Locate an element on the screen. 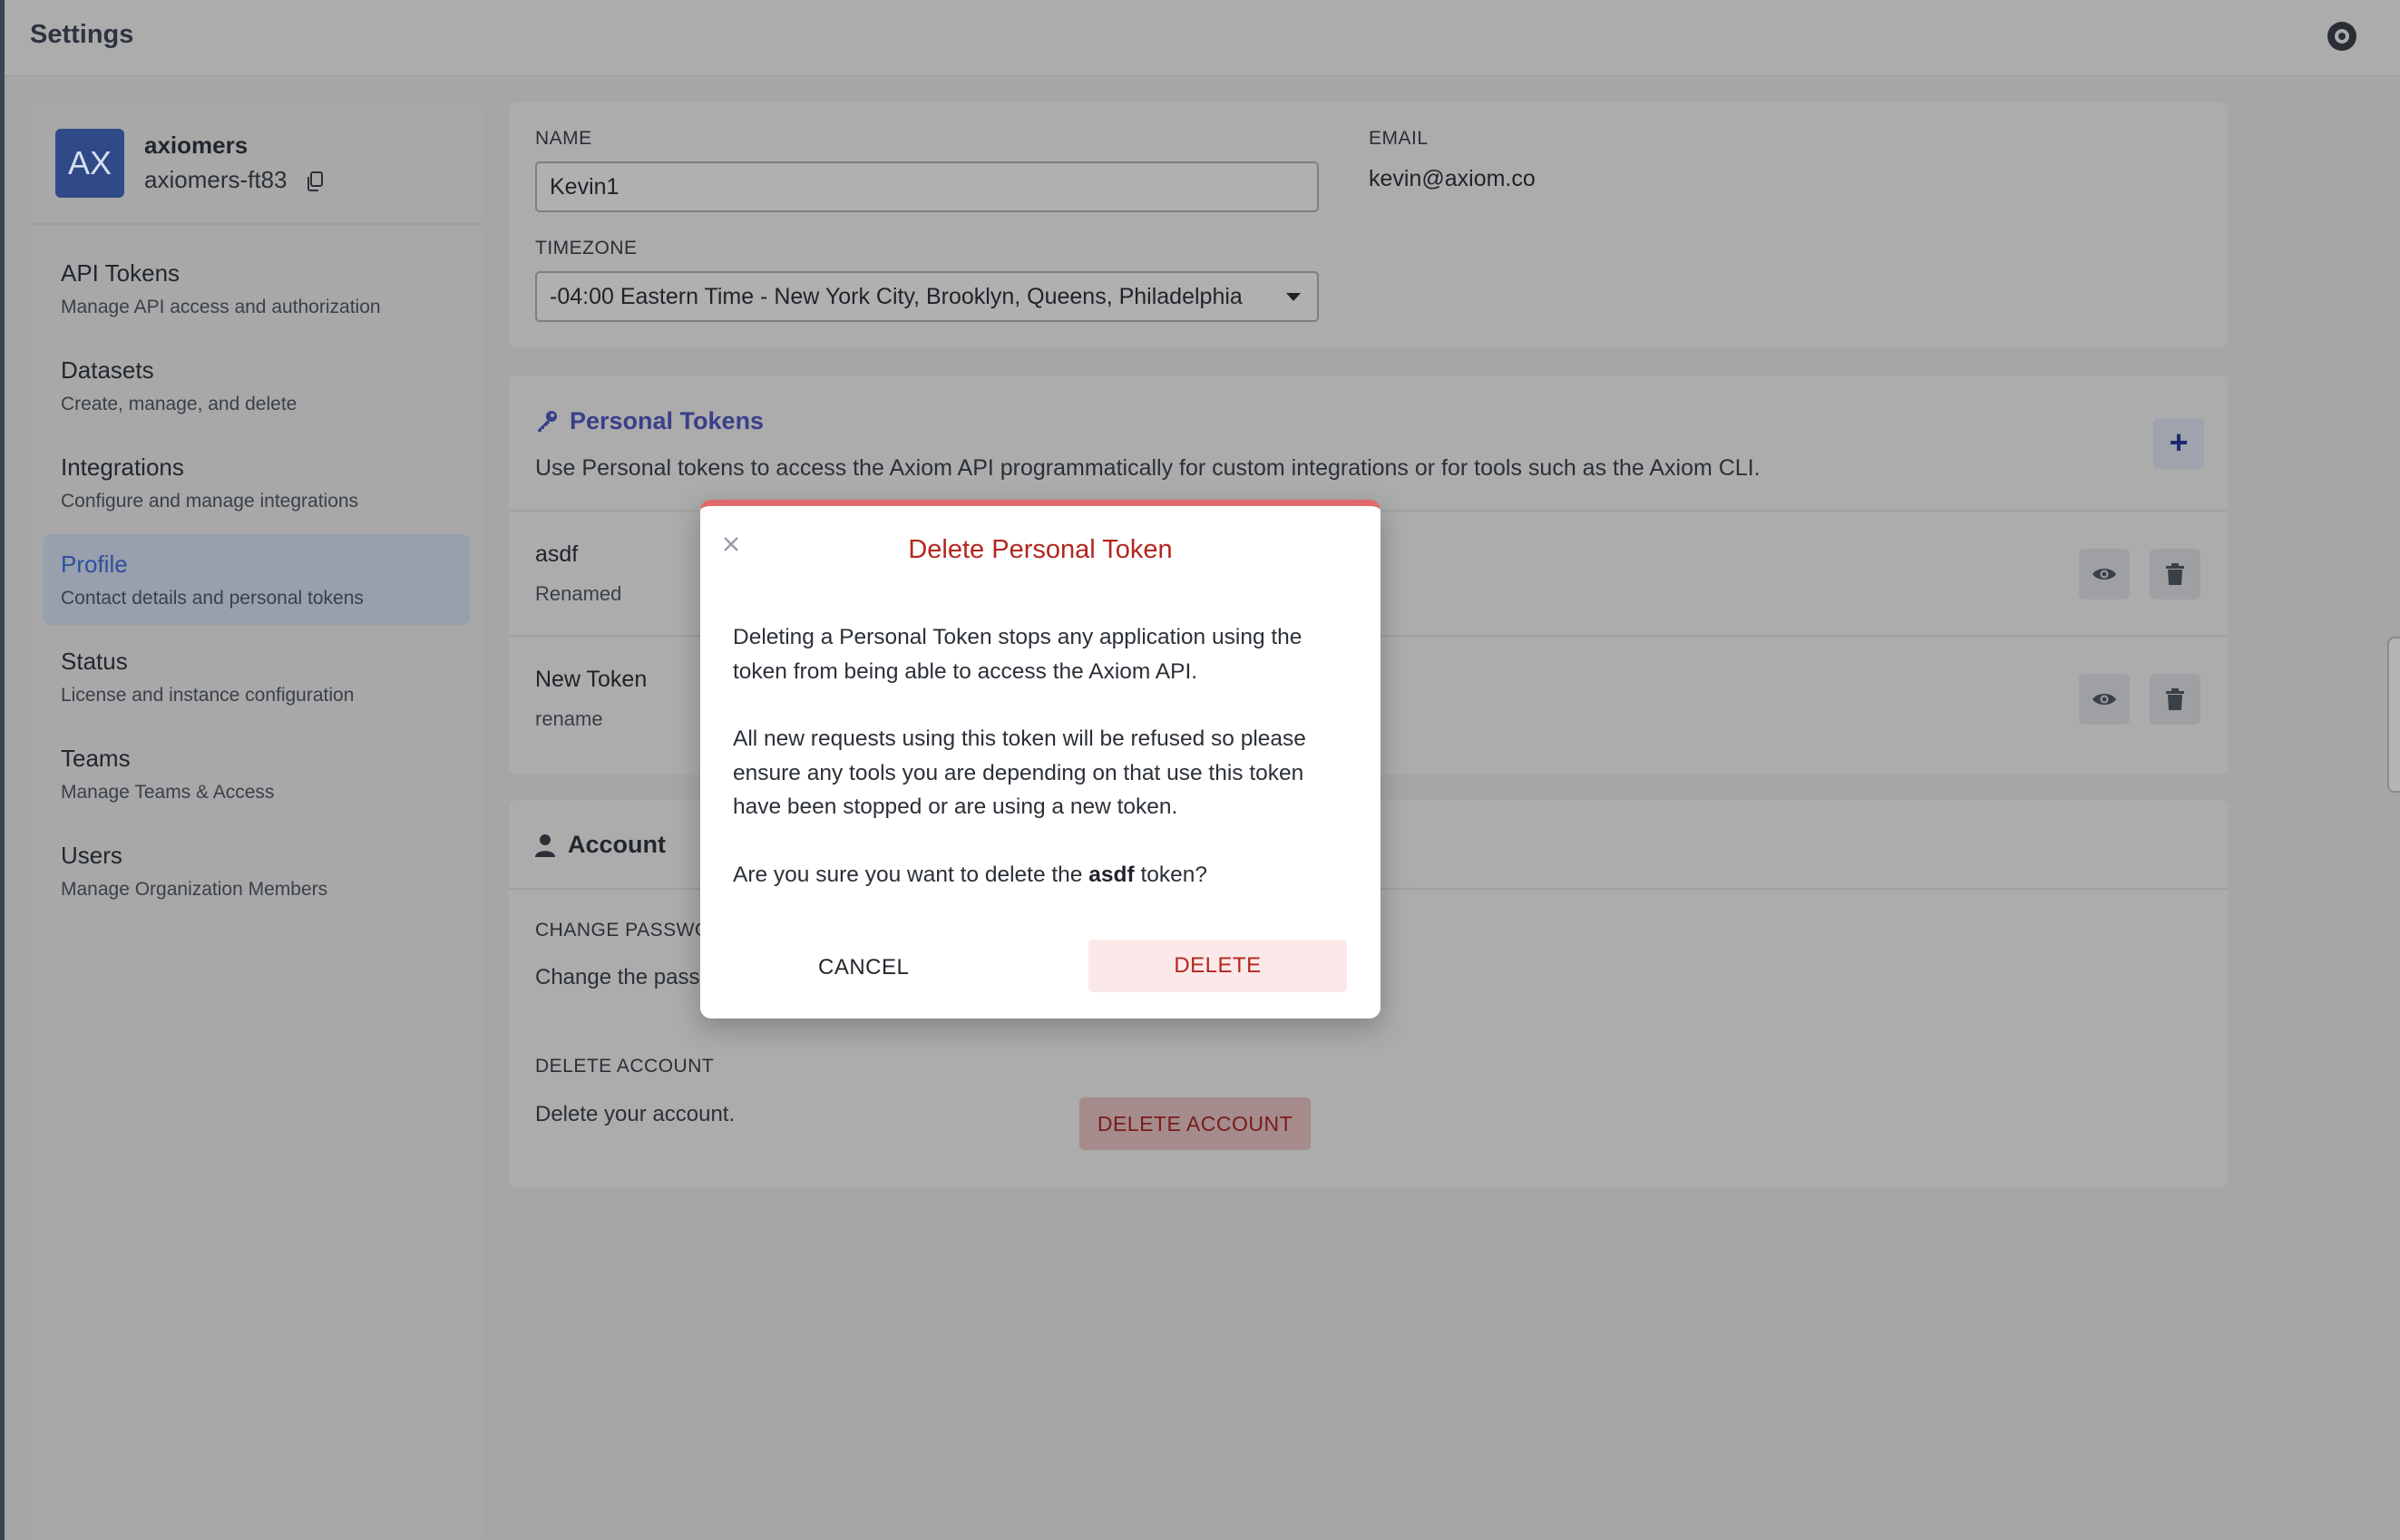 This screenshot has width=2400, height=1540. user-icon is located at coordinates (545, 845).